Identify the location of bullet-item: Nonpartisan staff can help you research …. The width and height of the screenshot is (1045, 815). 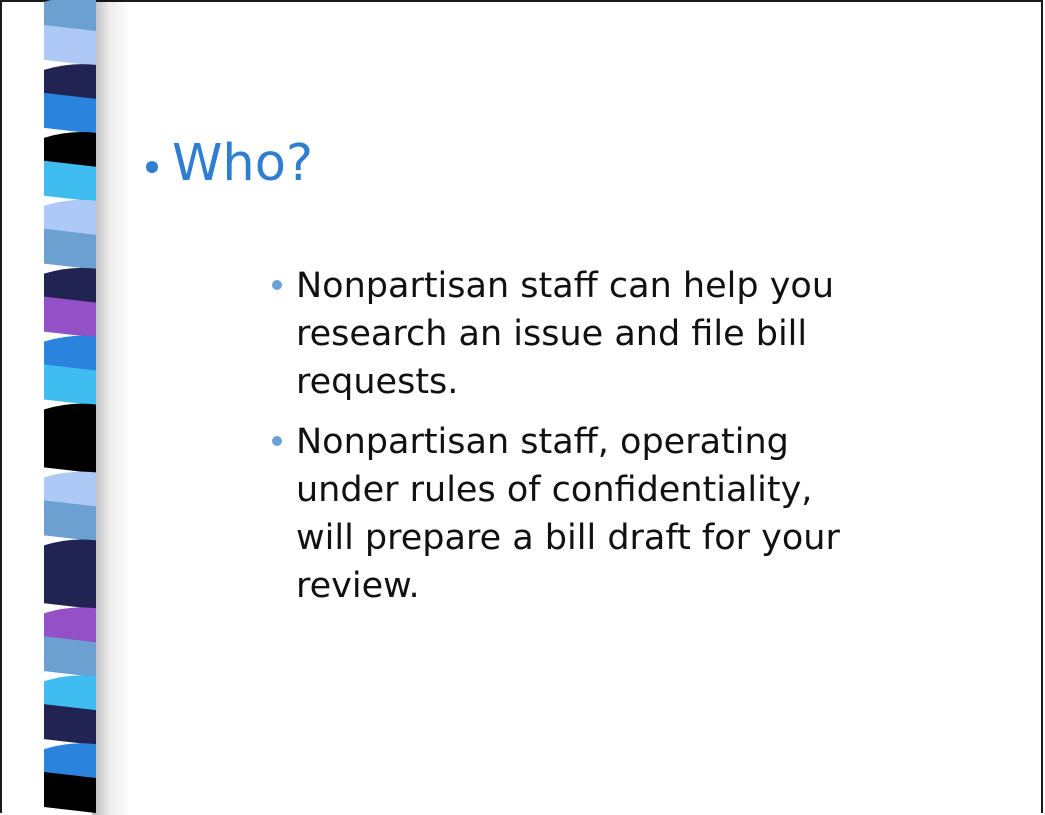
(630, 334).